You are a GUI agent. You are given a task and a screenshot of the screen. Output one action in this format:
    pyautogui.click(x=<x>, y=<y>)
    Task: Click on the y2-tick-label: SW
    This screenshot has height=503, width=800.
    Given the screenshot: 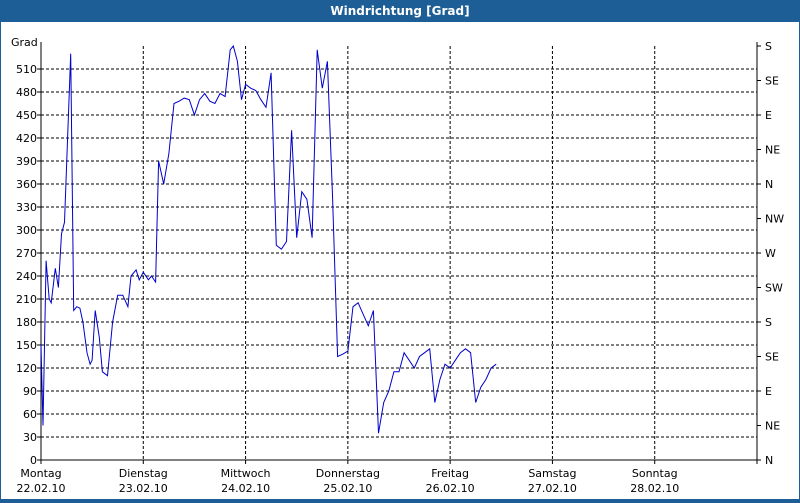 What is the action you would take?
    pyautogui.click(x=774, y=288)
    